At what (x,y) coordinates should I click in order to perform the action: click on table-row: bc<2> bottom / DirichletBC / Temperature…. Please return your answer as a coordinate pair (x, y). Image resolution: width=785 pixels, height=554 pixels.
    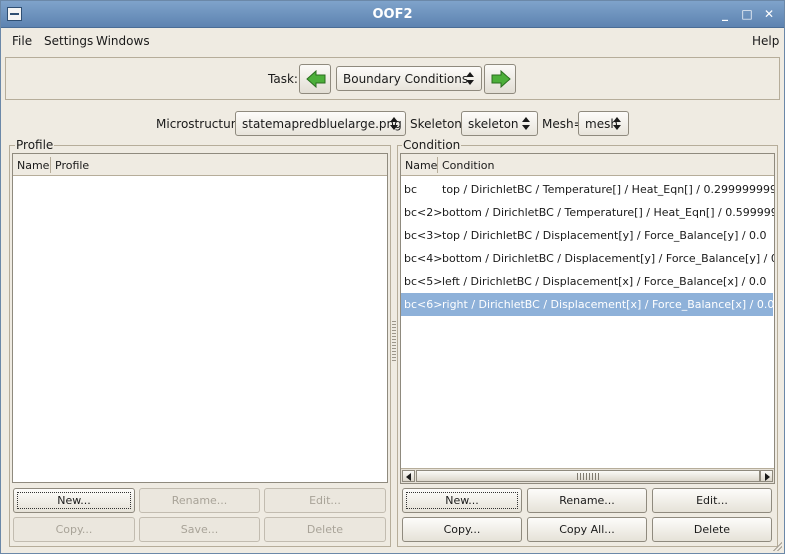
    Looking at the image, I should click on (587, 212).